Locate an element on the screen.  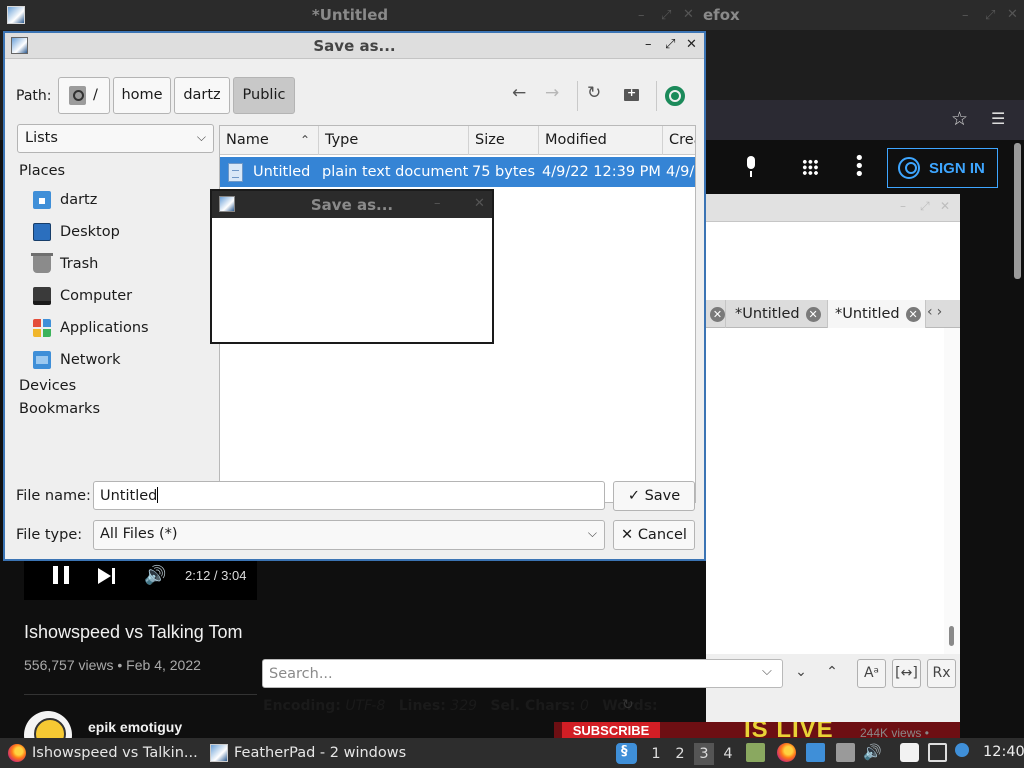
regex-icon: Rx is located at coordinates (941, 673).